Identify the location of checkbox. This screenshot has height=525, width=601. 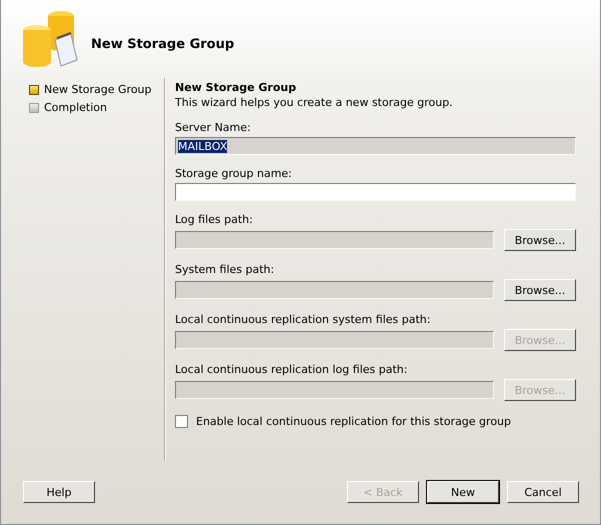
(181, 421).